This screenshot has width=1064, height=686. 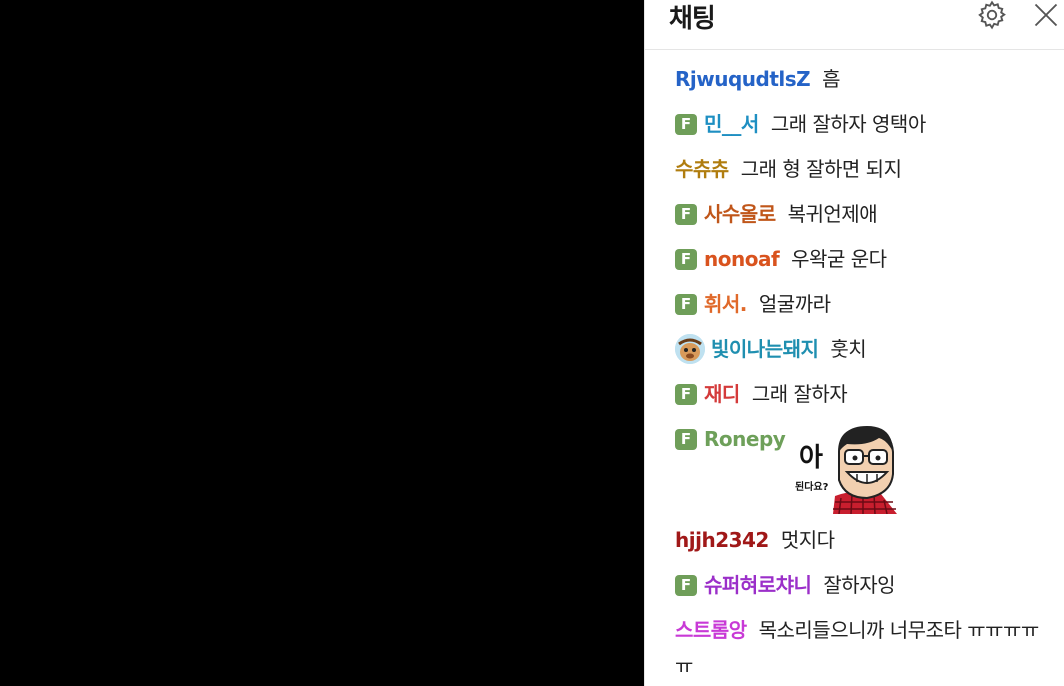 What do you see at coordinates (807, 540) in the screenshot?
I see `chat-message-text: 멋지다` at bounding box center [807, 540].